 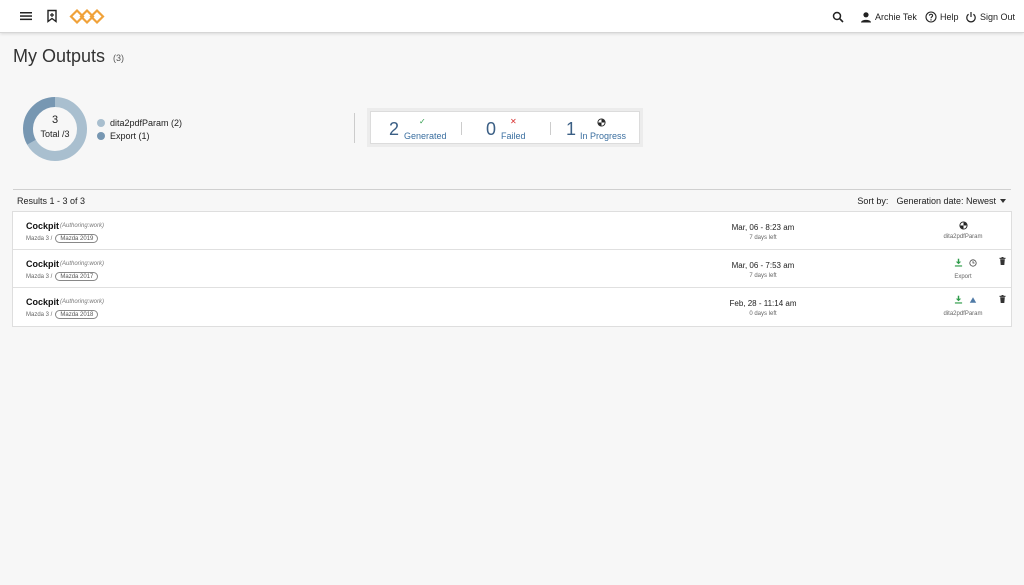 What do you see at coordinates (763, 265) in the screenshot?
I see `generation-date: Mar, 06 - 7:53 am` at bounding box center [763, 265].